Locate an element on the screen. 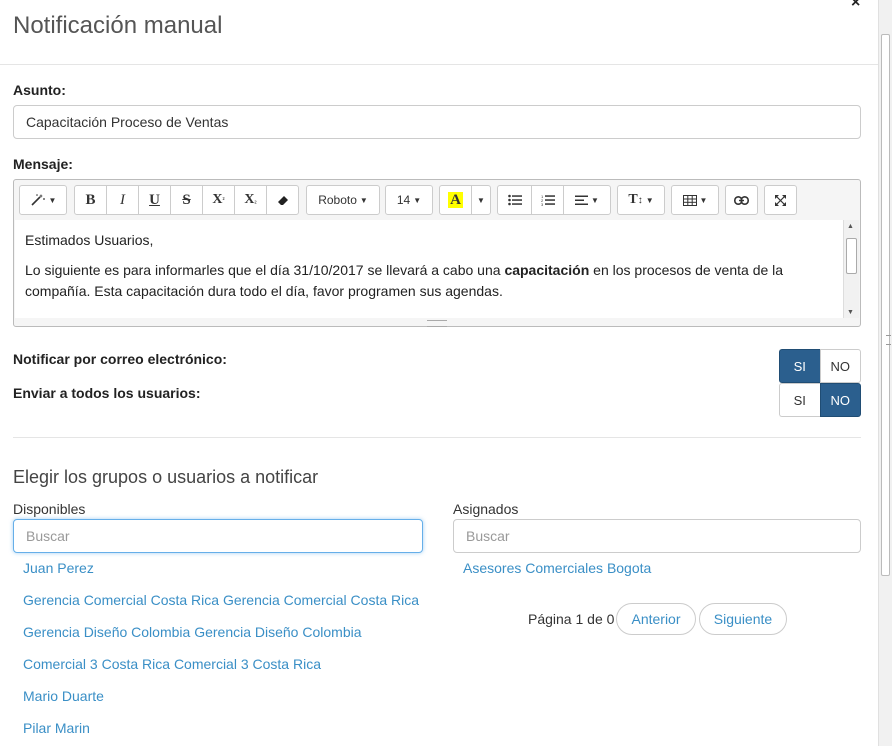 The image size is (892, 746). subject-input: Capacitación Proceso de Ventas is located at coordinates (437, 122).